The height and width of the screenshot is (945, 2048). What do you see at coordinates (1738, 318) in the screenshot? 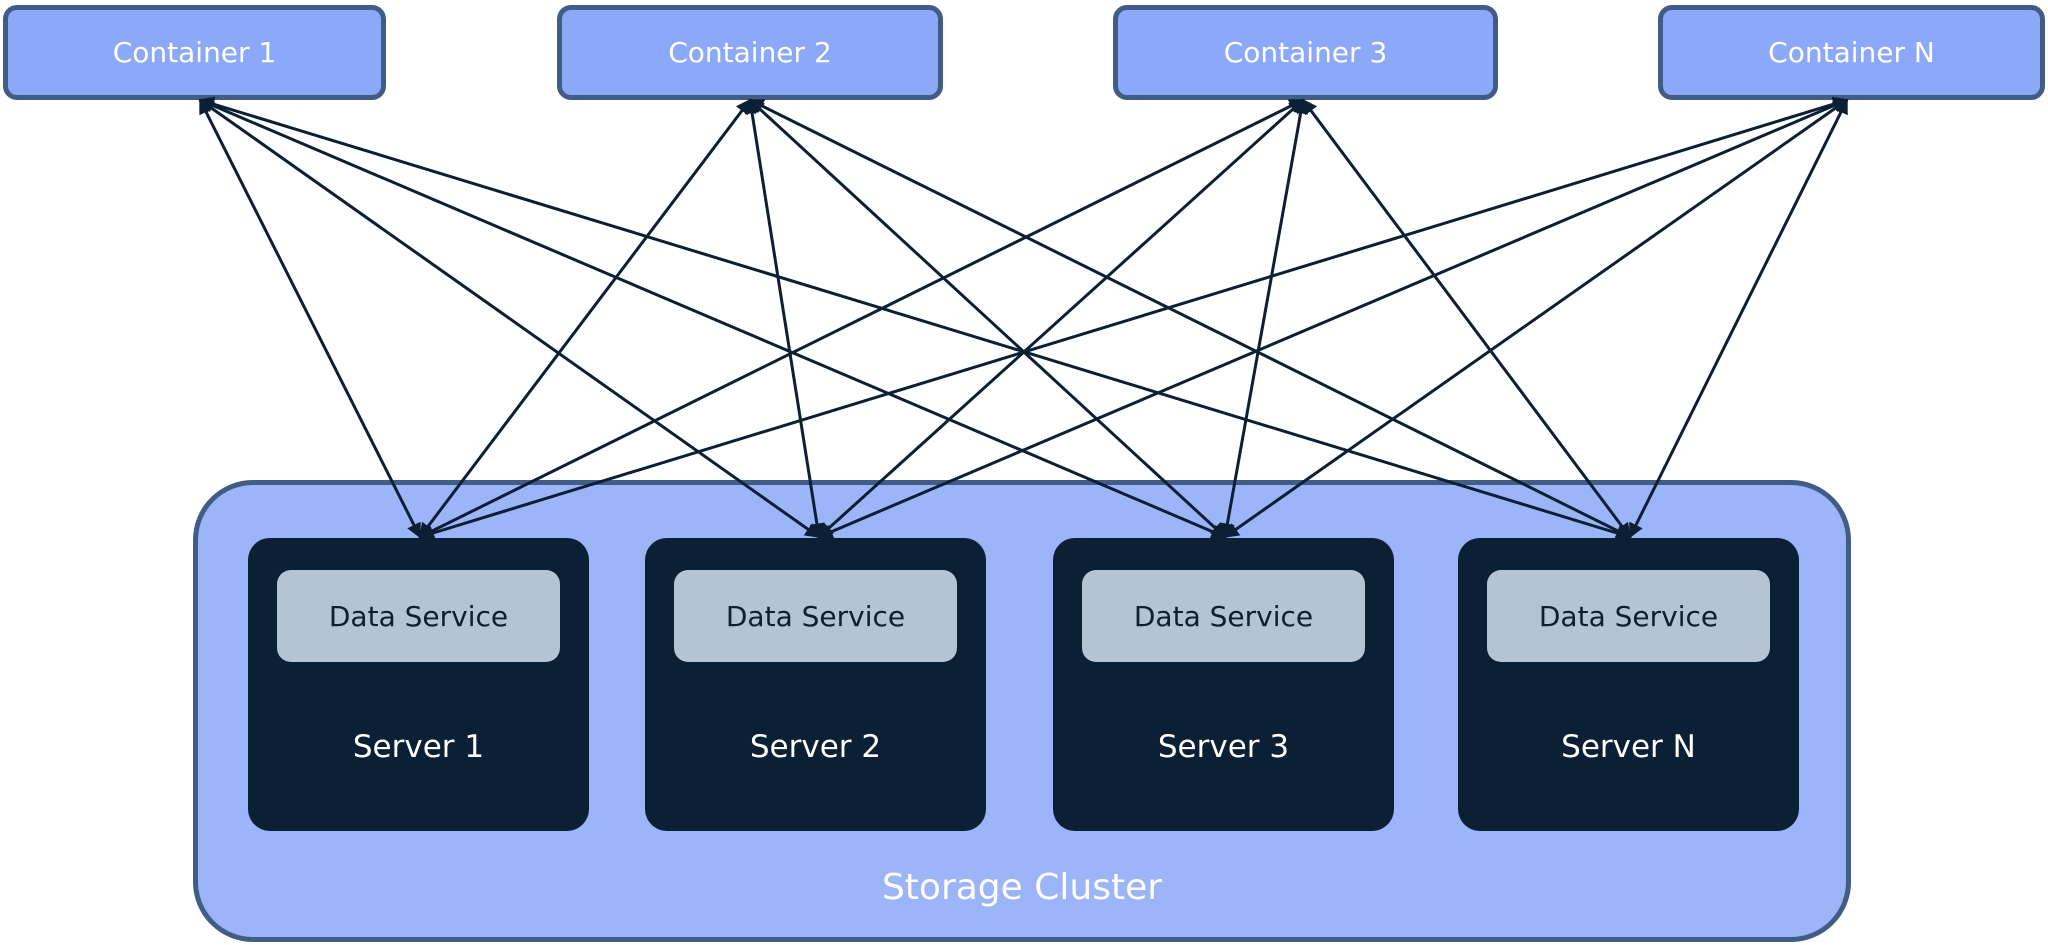
I see `edge-cn-sn` at bounding box center [1738, 318].